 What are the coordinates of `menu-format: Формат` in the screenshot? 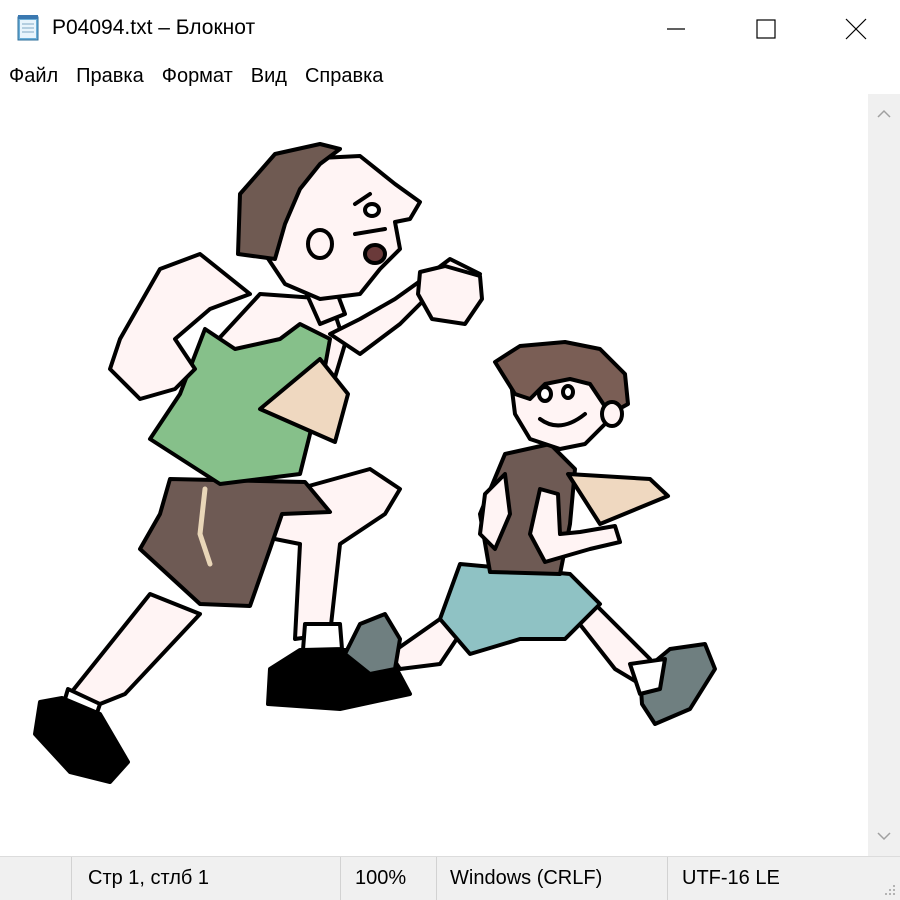 It's located at (197, 76).